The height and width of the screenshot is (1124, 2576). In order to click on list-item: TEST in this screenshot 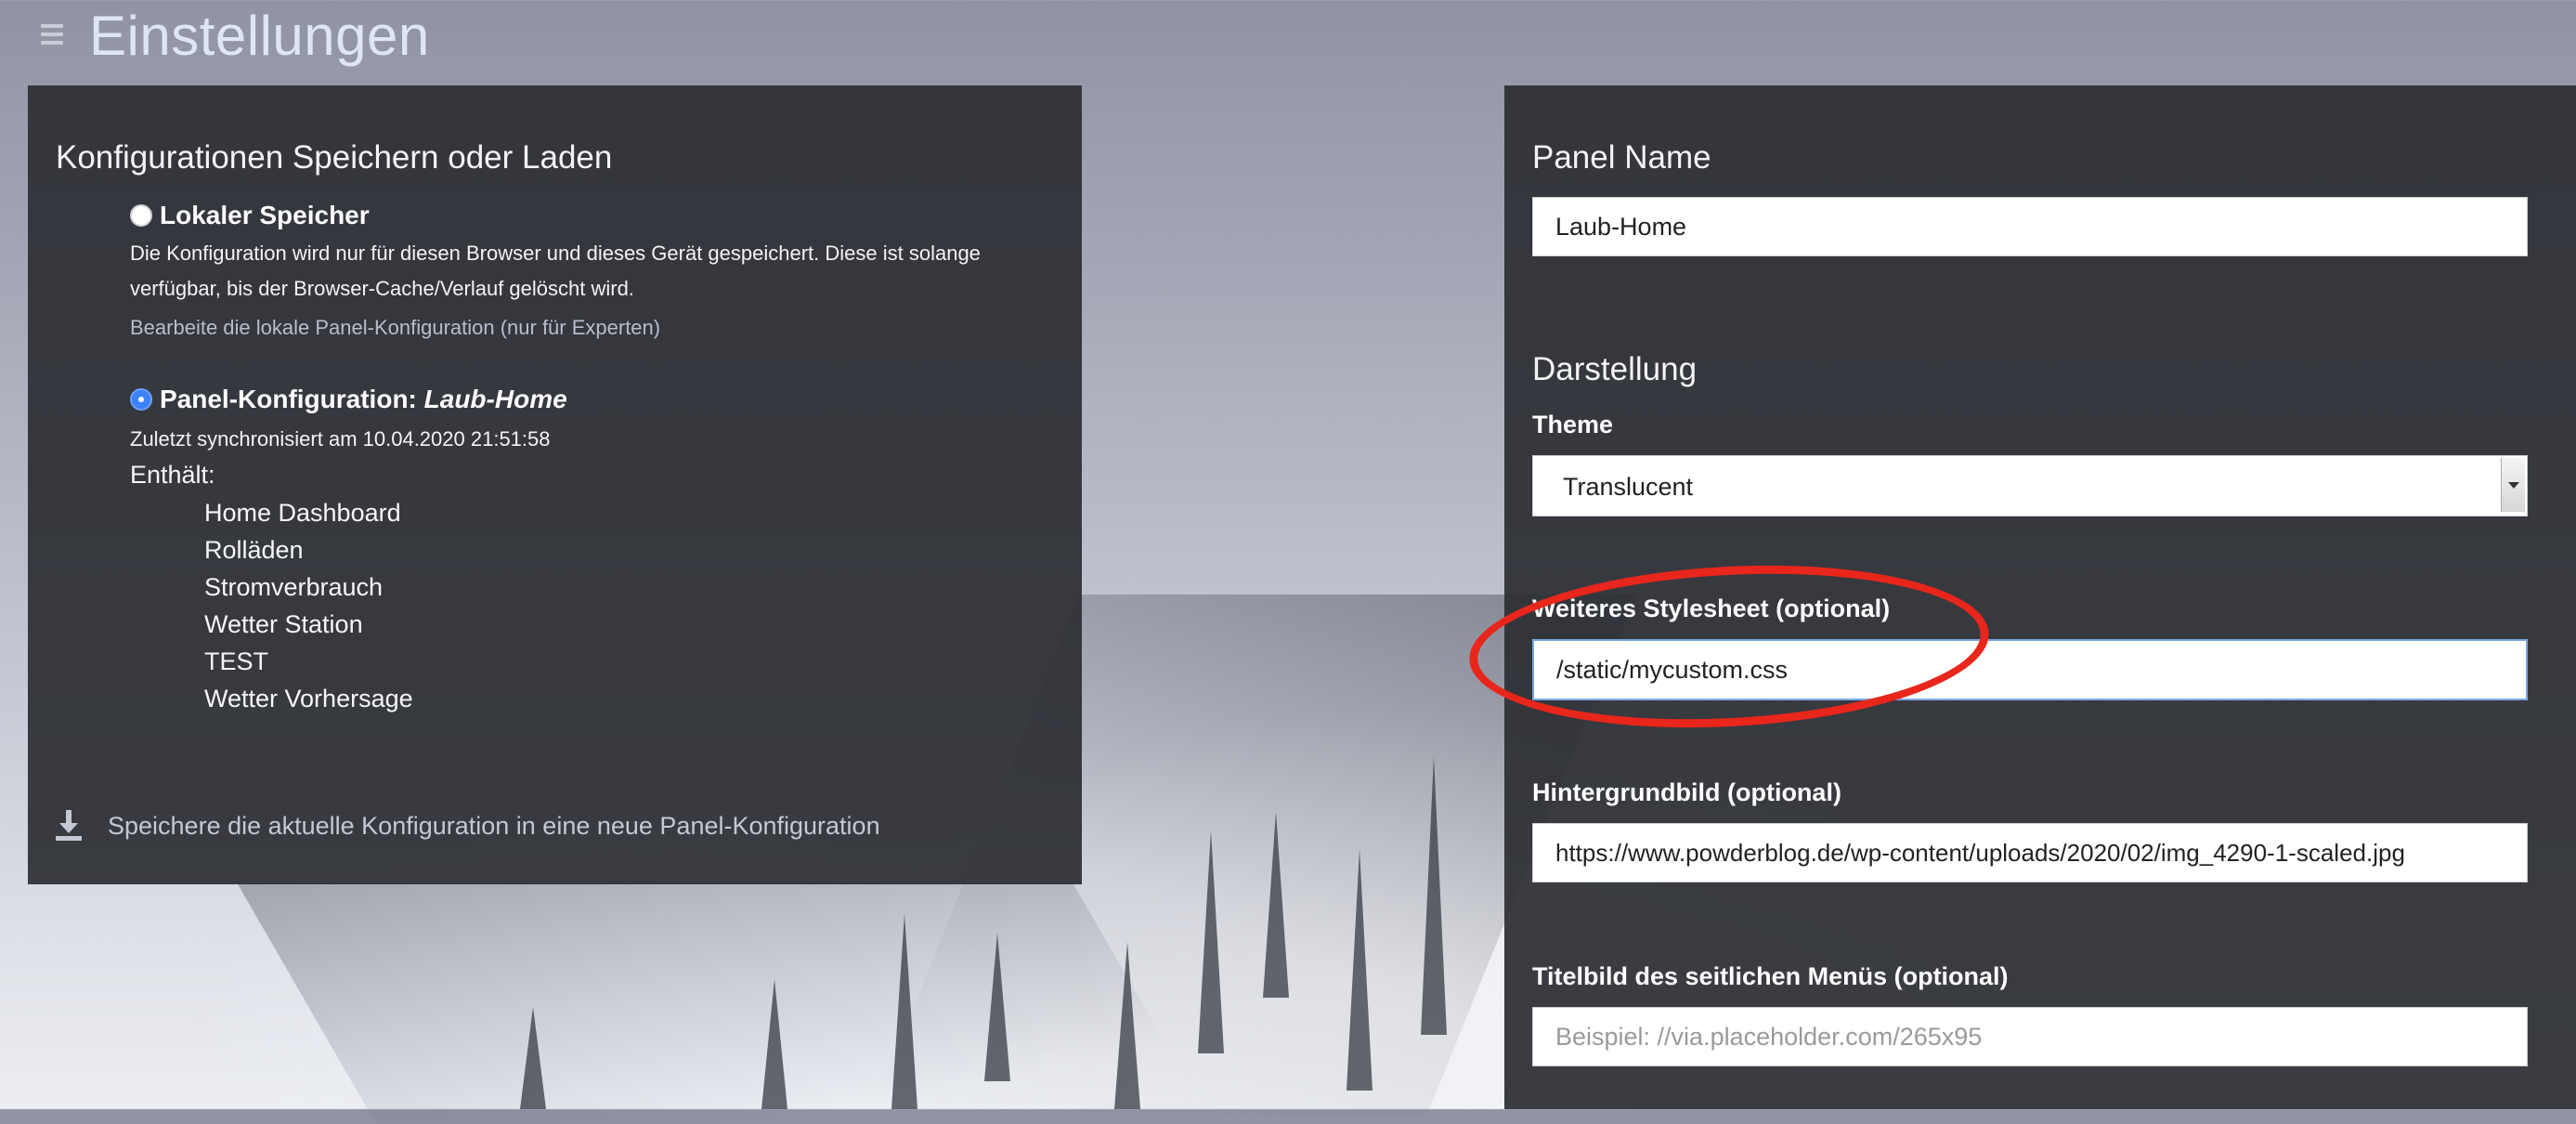, I will do `click(237, 661)`.